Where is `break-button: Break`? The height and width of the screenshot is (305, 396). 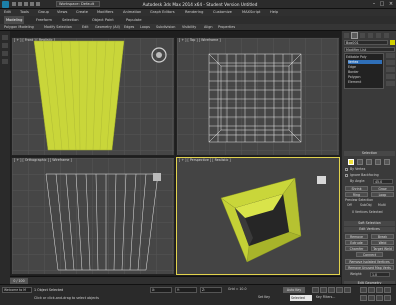 break-button: Break is located at coordinates (382, 236).